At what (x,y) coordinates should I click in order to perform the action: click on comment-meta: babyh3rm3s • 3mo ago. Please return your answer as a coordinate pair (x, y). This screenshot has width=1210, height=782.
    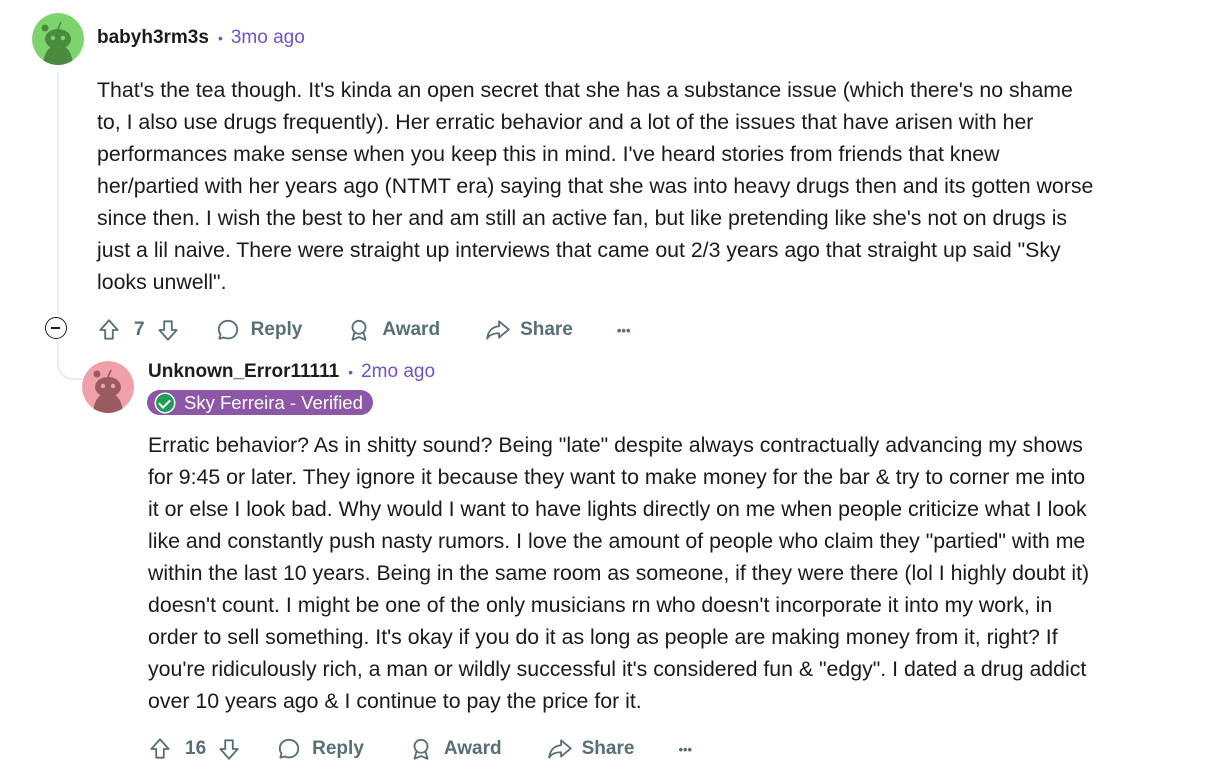
    Looking at the image, I should click on (201, 38).